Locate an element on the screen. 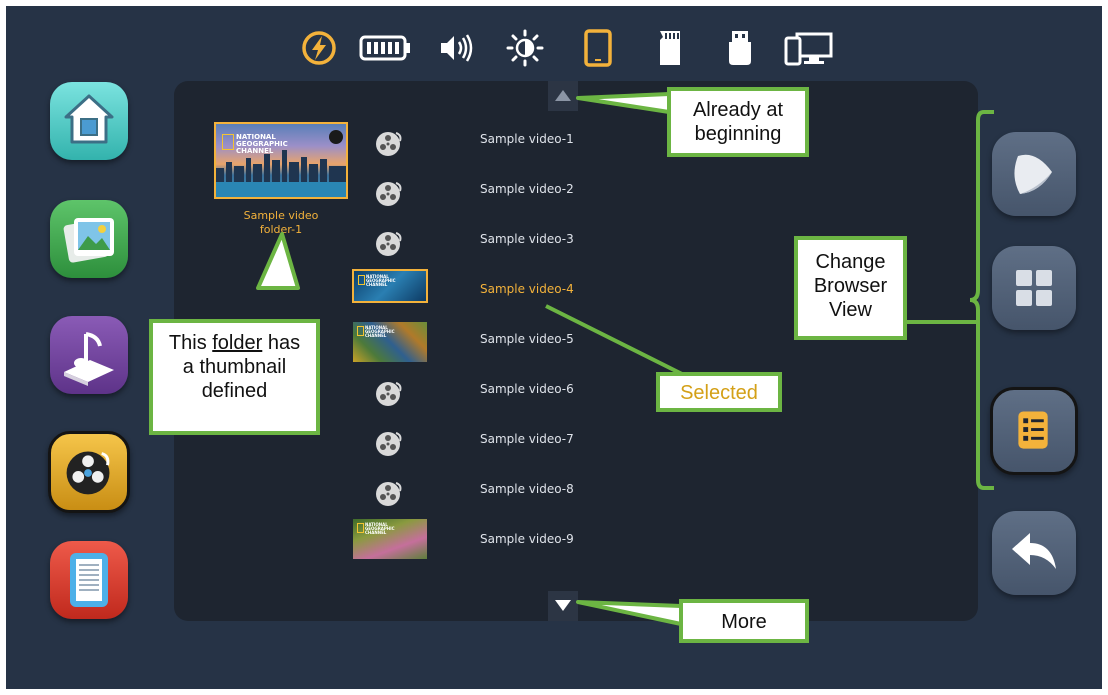 This screenshot has width=1108, height=695. list-item-label: Sample video-9 is located at coordinates (527, 539).